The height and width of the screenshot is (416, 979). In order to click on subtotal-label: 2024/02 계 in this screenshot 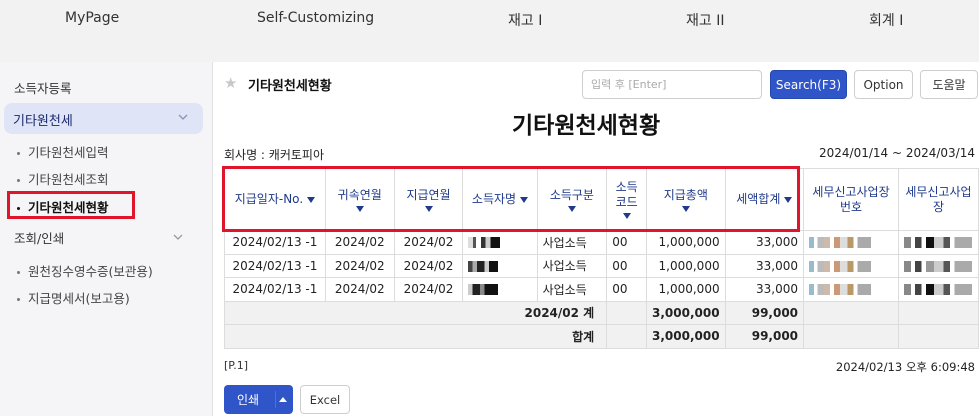, I will do `click(415, 312)`.